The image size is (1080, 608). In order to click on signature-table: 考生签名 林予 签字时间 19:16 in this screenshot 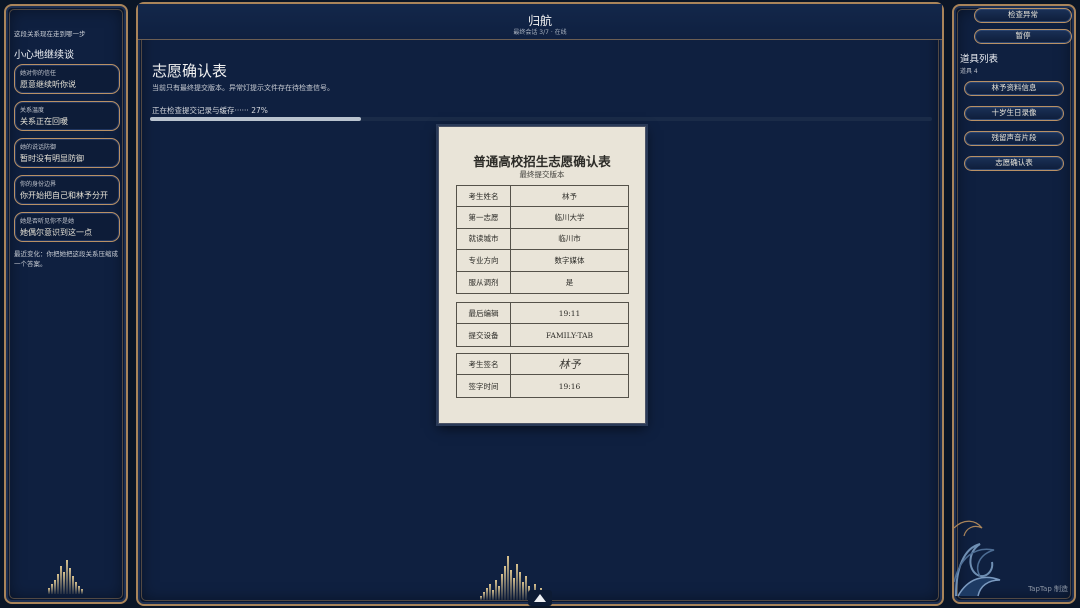, I will do `click(542, 375)`.